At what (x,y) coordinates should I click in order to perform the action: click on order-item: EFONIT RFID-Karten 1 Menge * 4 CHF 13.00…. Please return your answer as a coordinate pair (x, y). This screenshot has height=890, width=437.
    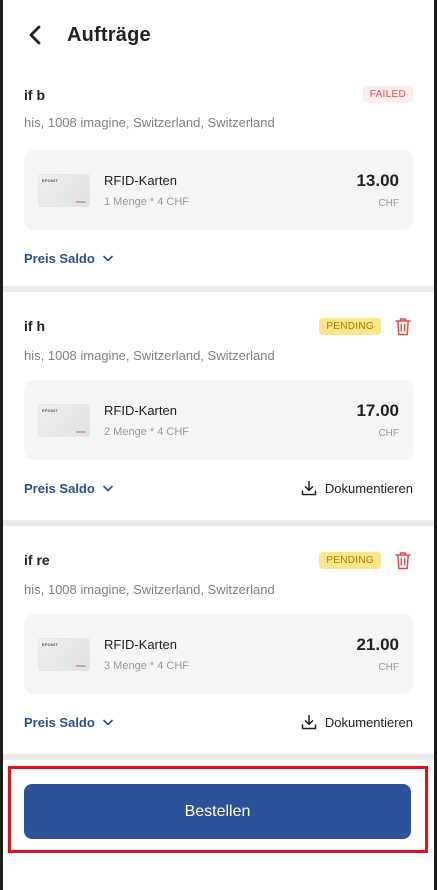
    Looking at the image, I should click on (218, 190).